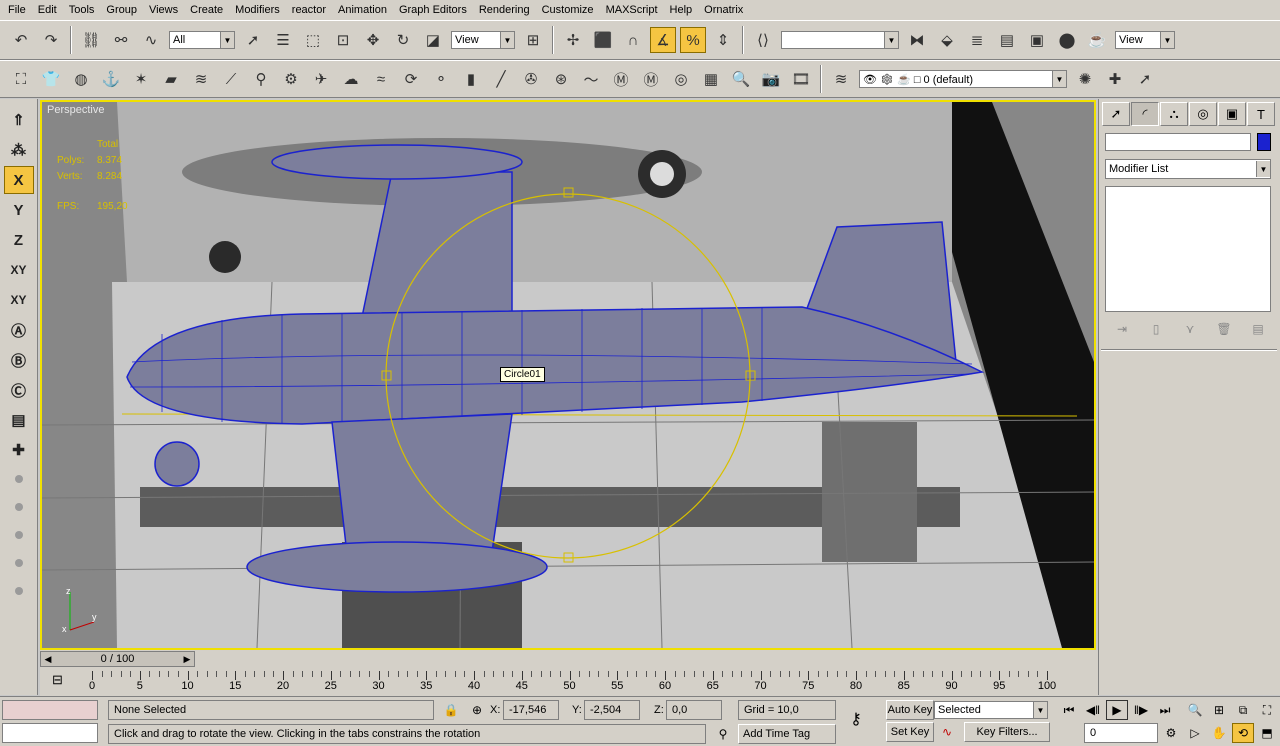 This screenshot has height=746, width=1280. What do you see at coordinates (1067, 40) in the screenshot?
I see `material-editor-icon: ⬤` at bounding box center [1067, 40].